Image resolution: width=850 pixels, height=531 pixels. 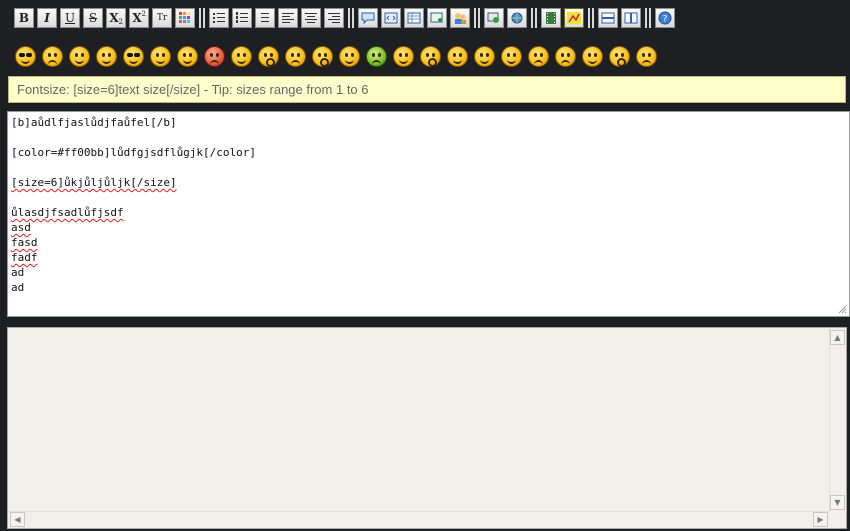 I want to click on table-button, so click(x=414, y=18).